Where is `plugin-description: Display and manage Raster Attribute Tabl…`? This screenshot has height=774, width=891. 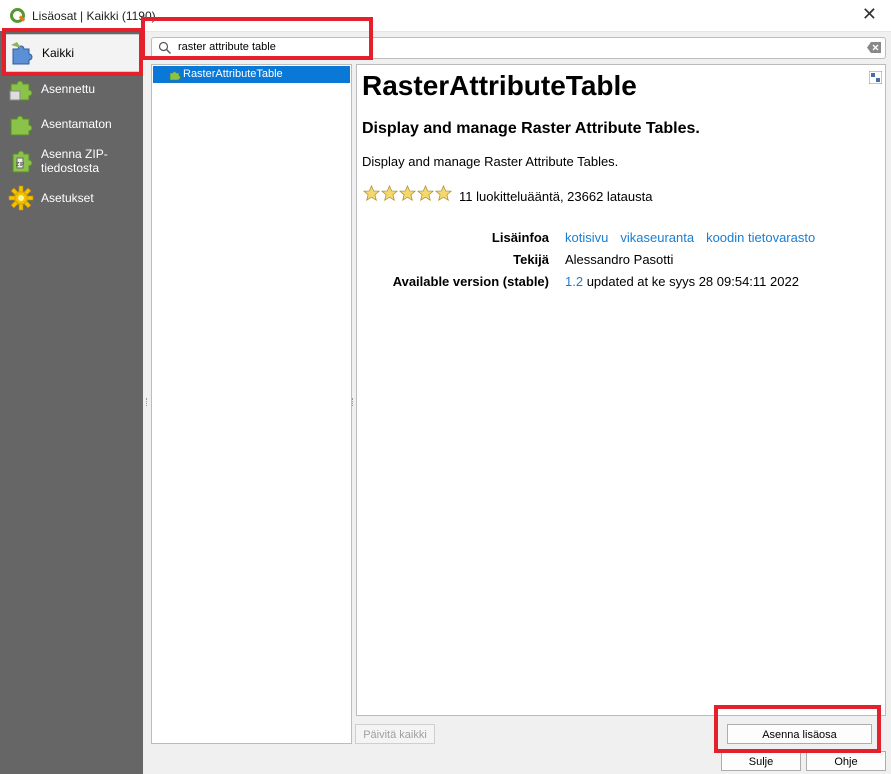
plugin-description: Display and manage Raster Attribute Tabl… is located at coordinates (490, 161).